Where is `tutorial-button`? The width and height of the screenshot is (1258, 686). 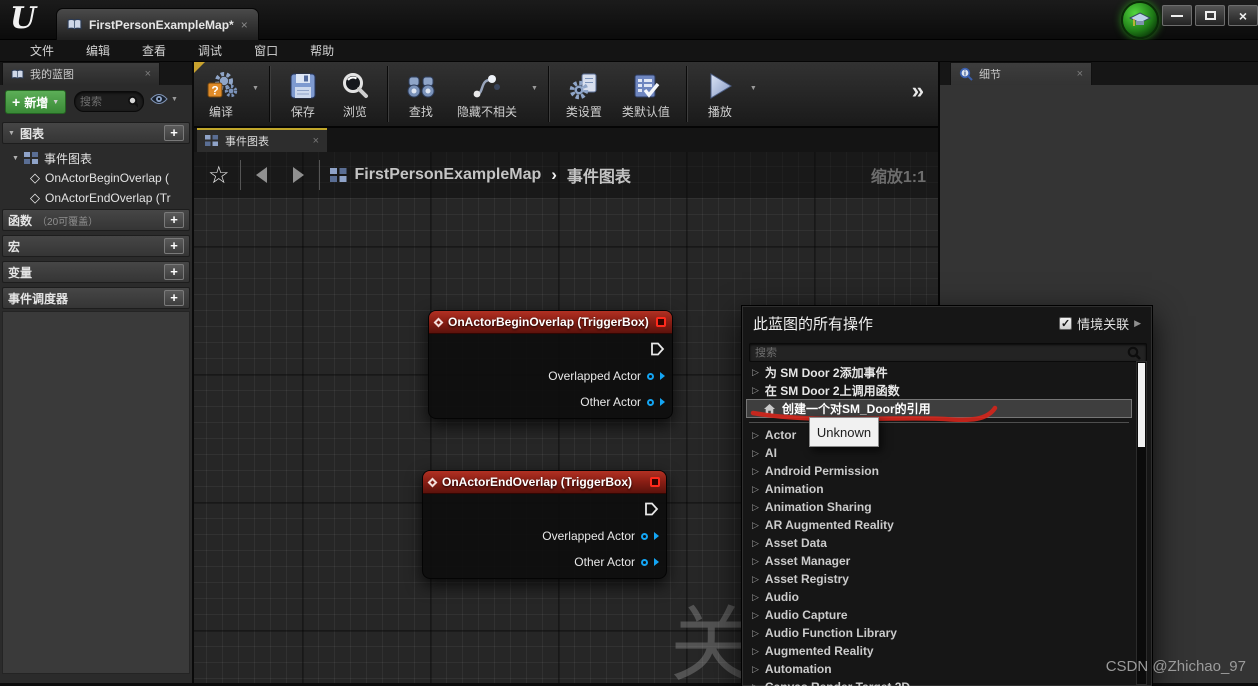 tutorial-button is located at coordinates (1140, 20).